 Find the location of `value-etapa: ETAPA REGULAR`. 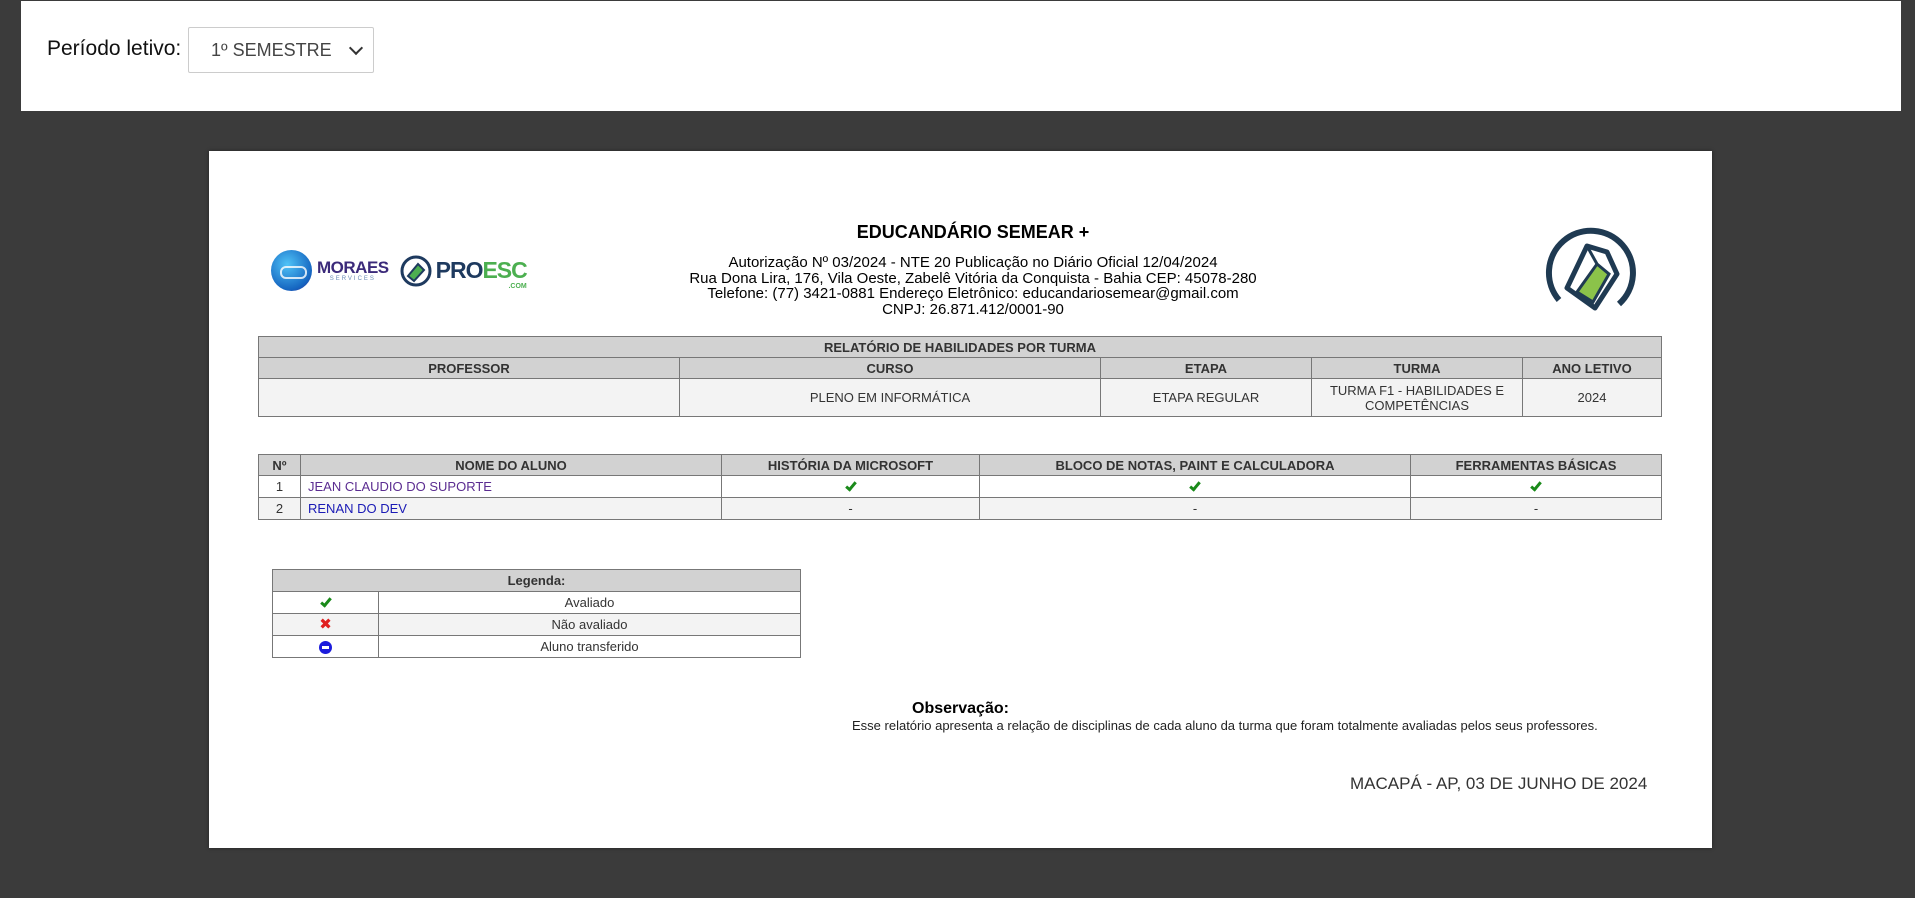

value-etapa: ETAPA REGULAR is located at coordinates (1206, 397).